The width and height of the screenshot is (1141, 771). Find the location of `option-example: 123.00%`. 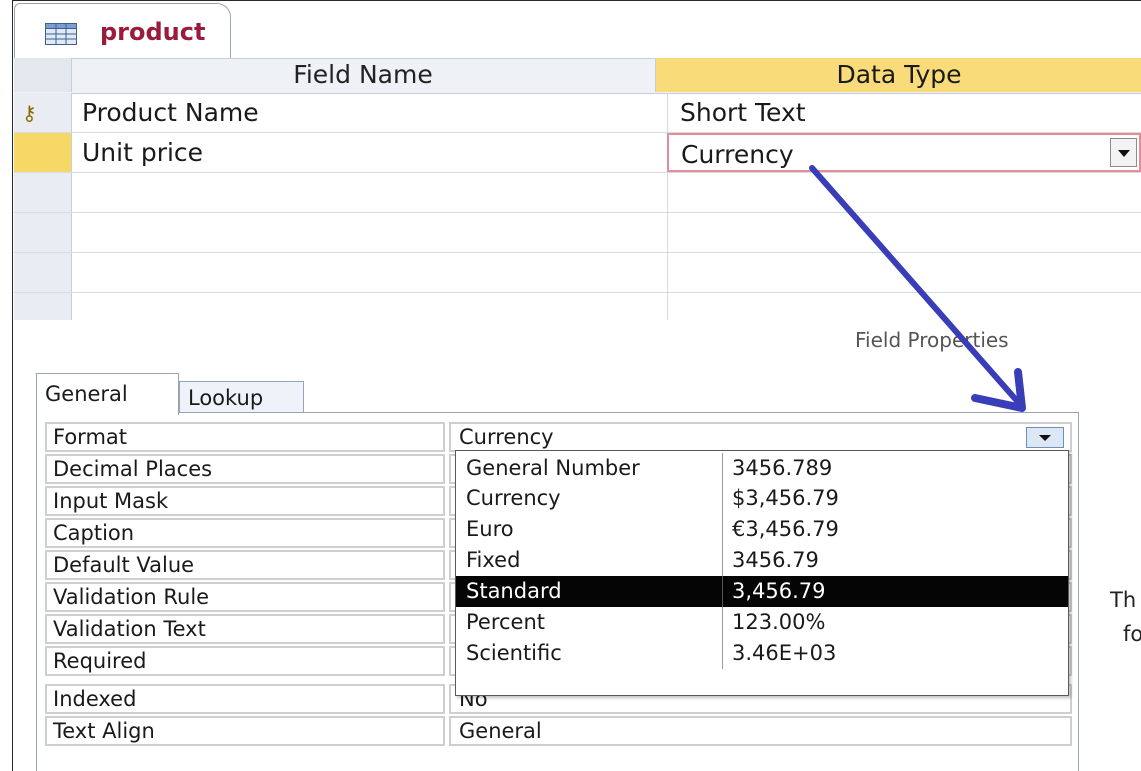

option-example: 123.00% is located at coordinates (779, 622).